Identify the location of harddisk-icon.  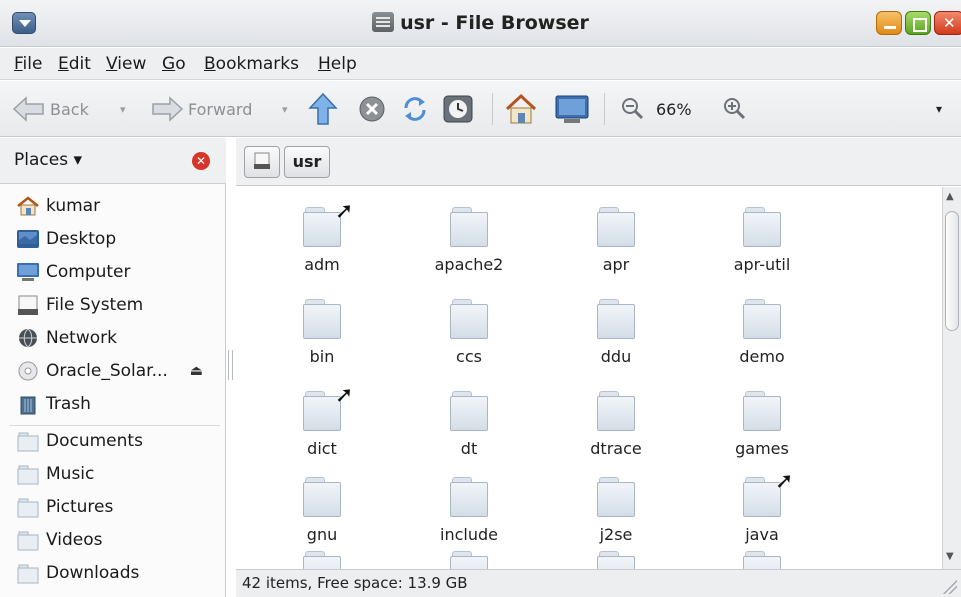
(262, 160).